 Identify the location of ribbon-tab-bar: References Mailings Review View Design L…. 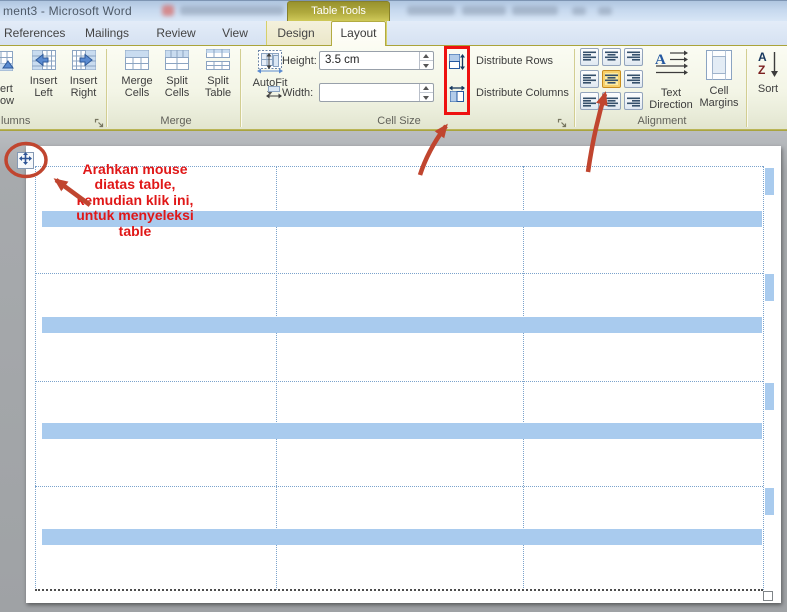
(393, 33).